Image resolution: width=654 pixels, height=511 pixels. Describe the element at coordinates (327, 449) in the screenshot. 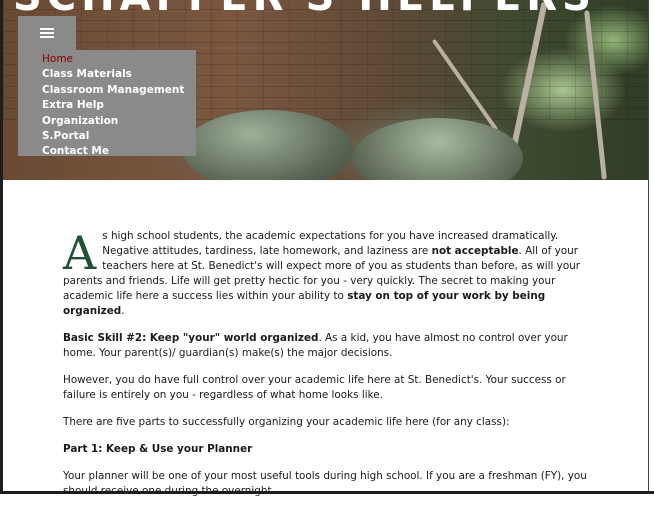

I see `part1-heading: Part 1: Keep & Use your Planner` at that location.